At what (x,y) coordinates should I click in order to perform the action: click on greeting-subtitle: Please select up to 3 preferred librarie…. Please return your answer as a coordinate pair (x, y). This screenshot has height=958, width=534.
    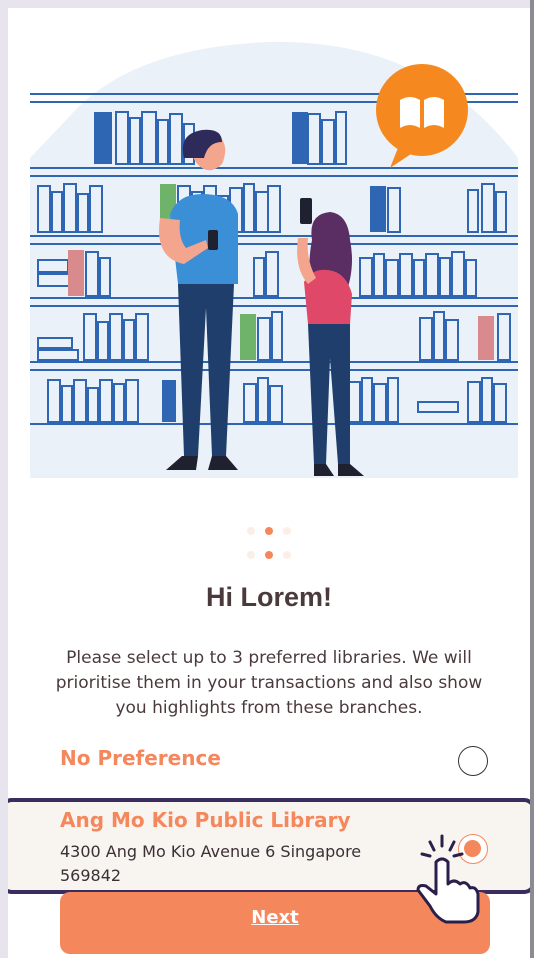
    Looking at the image, I should click on (269, 683).